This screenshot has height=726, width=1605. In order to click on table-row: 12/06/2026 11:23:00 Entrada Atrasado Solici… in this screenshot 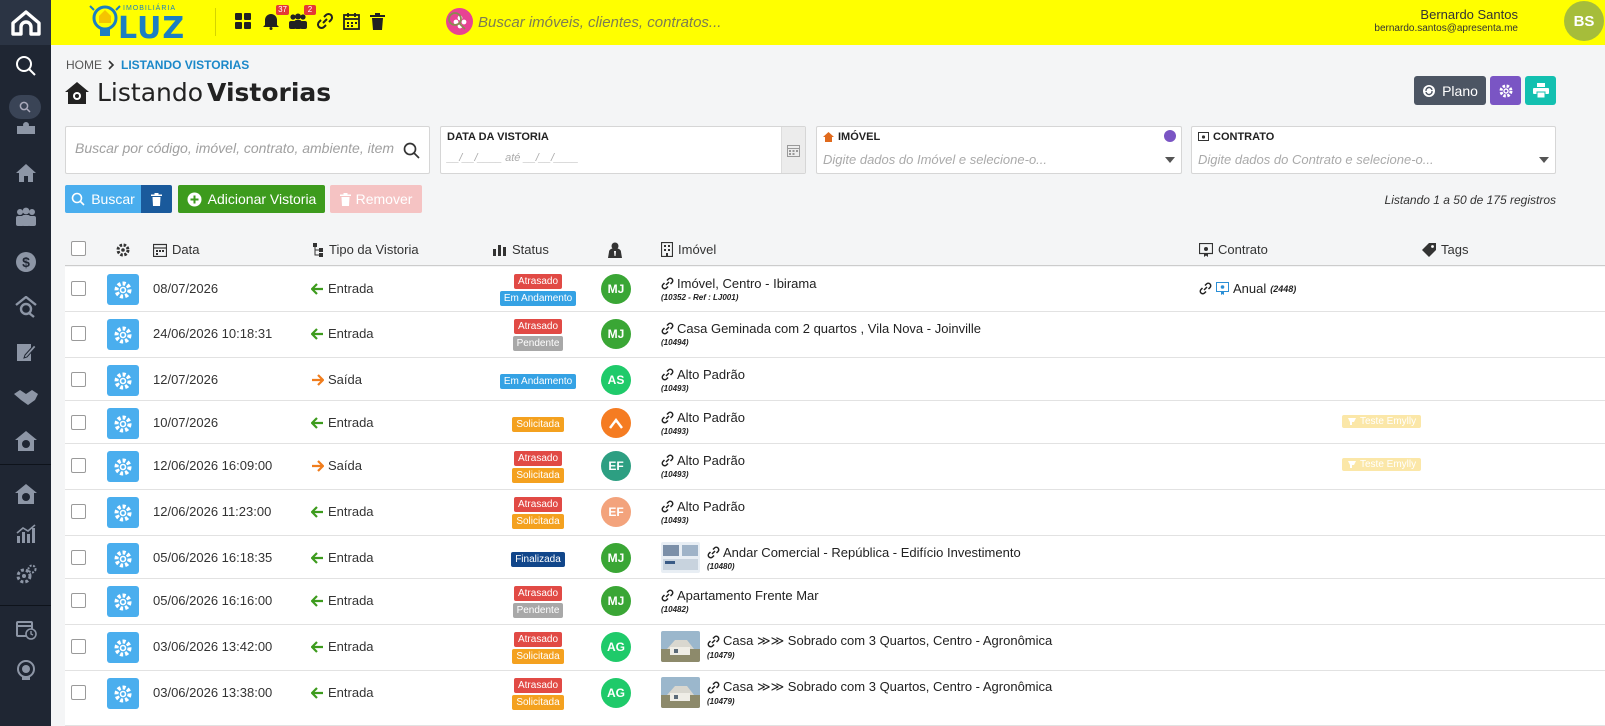, I will do `click(835, 513)`.